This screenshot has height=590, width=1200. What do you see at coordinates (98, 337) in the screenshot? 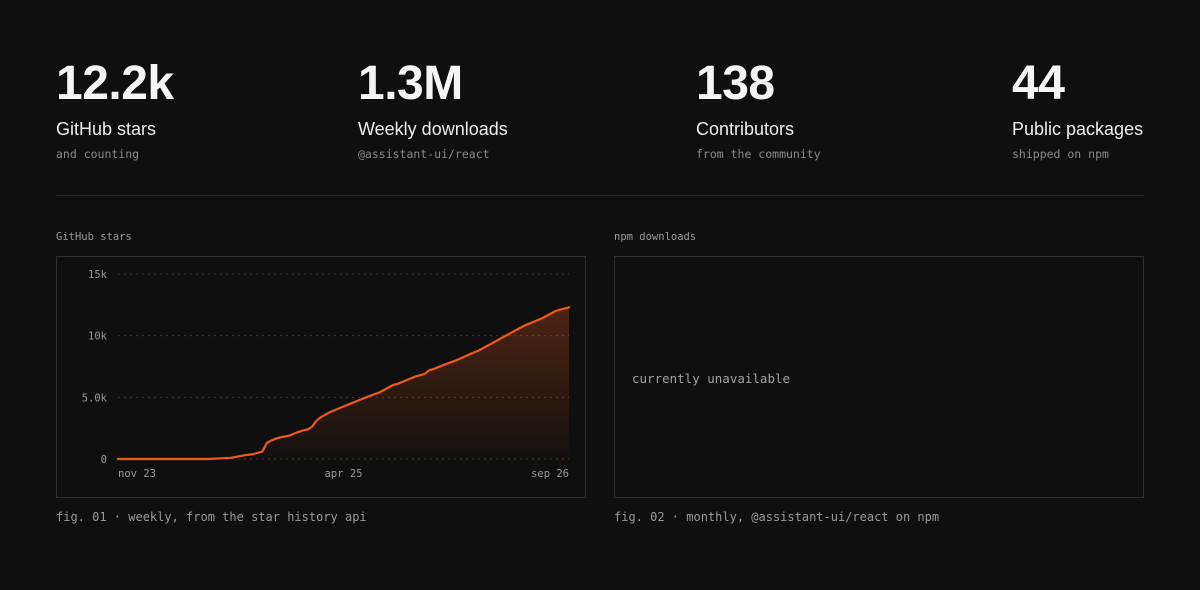
I see `y-tick-label: 10k` at bounding box center [98, 337].